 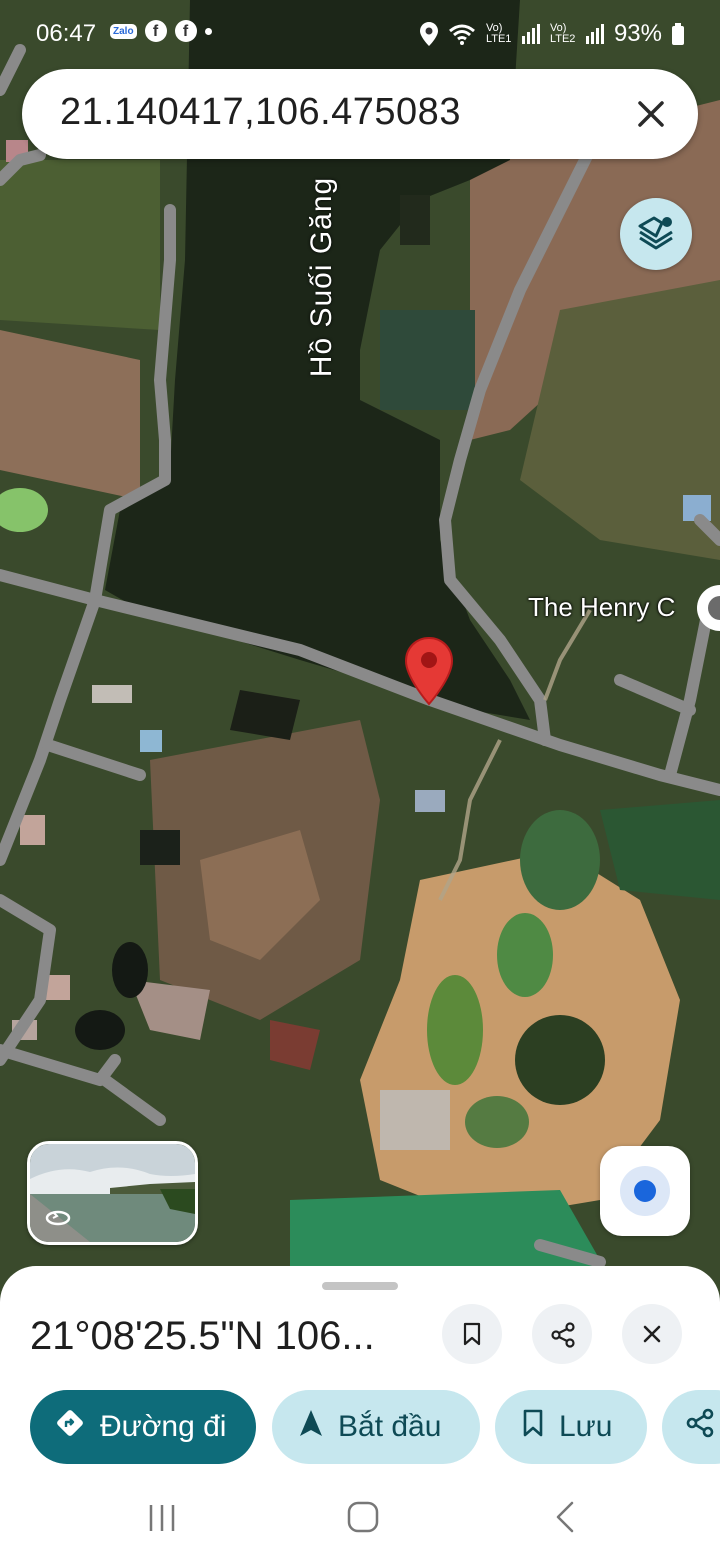 I want to click on start-button: Bắt đầu, so click(x=376, y=1427).